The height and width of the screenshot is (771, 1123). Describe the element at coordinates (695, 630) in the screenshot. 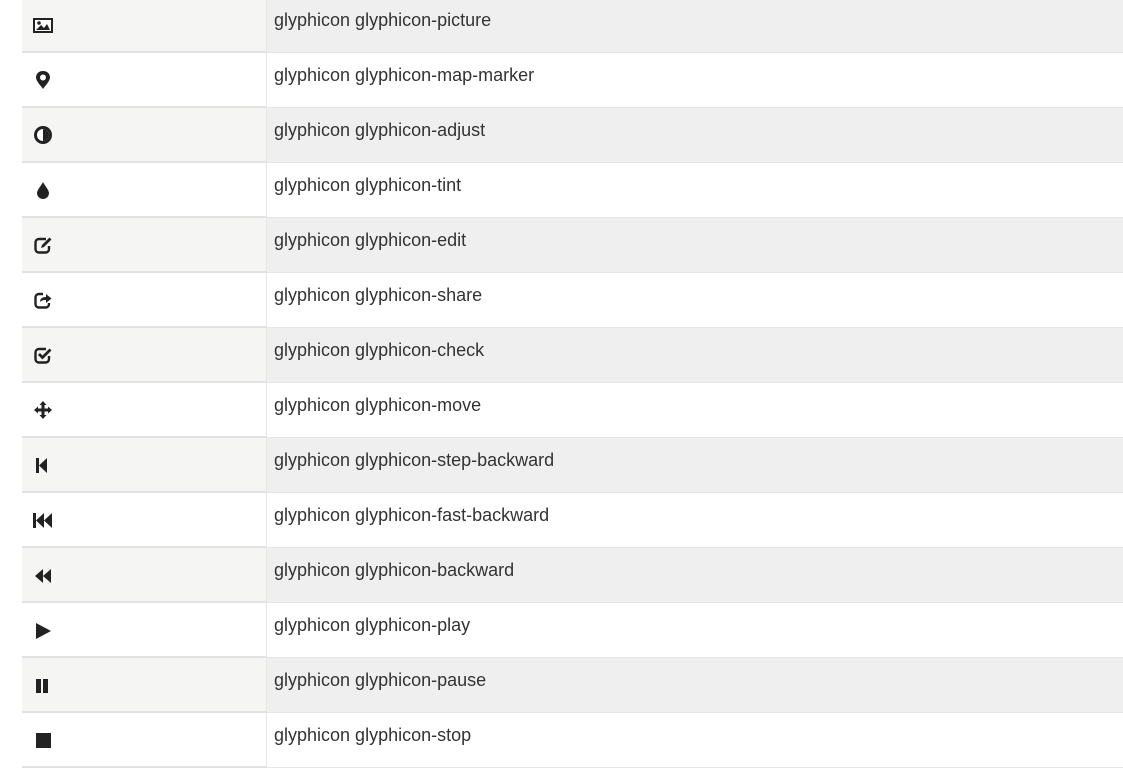

I see `class-name-cell: glyphicon glyphicon-play` at that location.